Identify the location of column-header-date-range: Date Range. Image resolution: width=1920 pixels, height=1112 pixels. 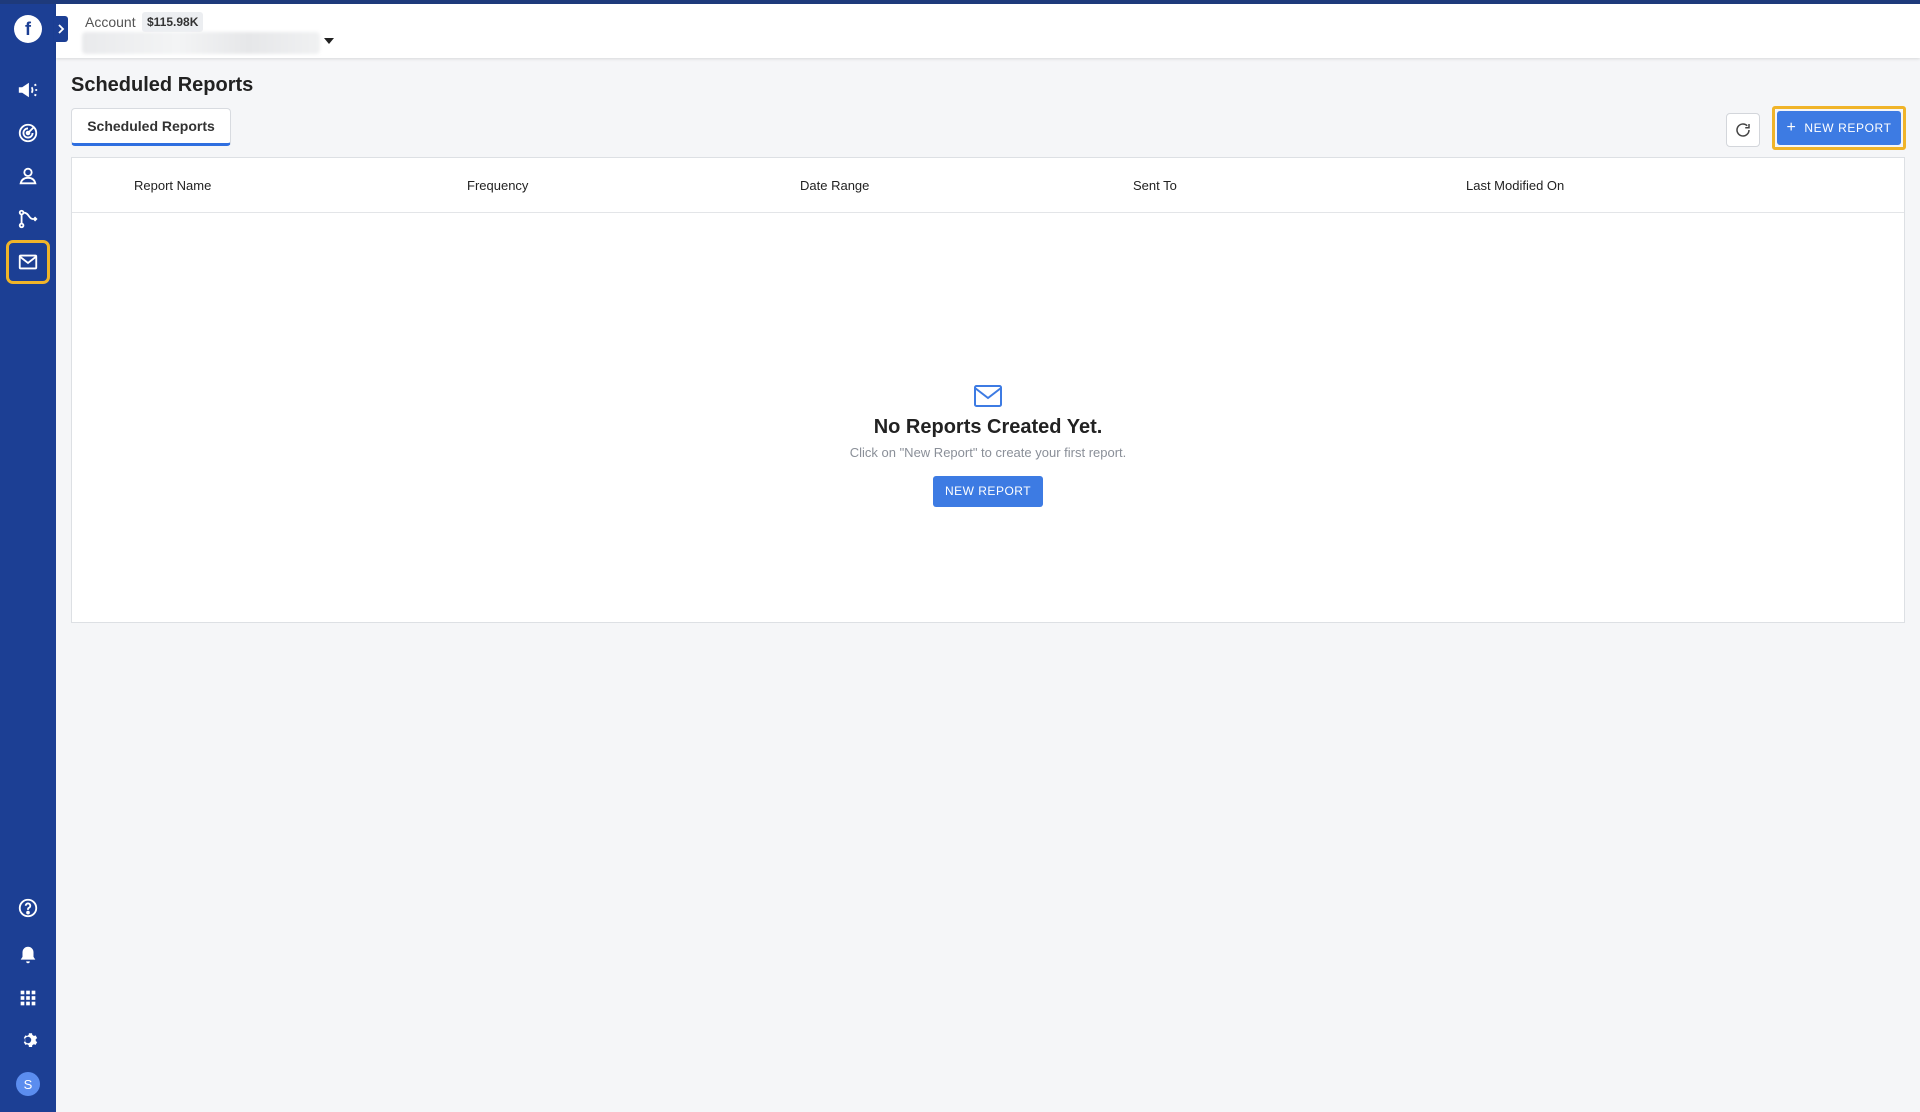
(834, 185).